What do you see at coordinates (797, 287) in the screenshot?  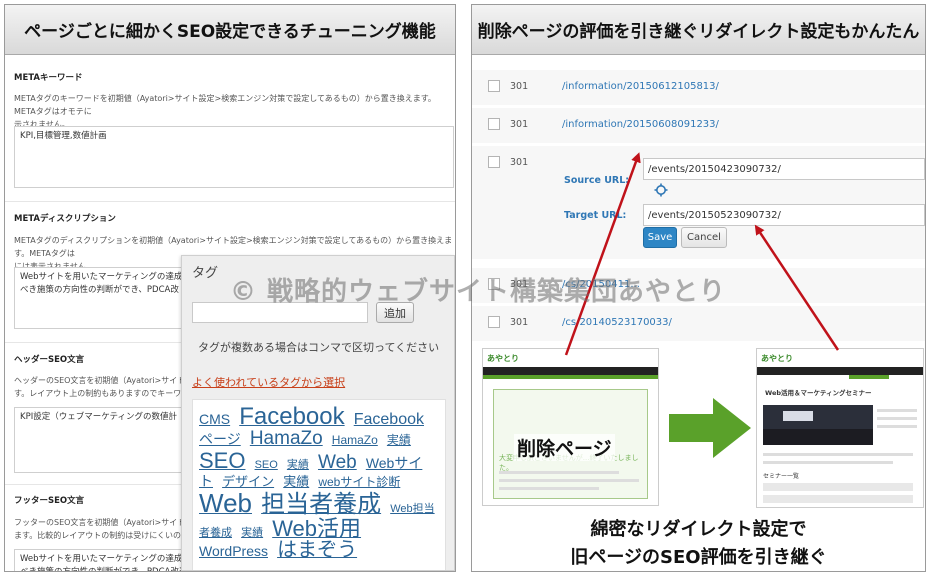 I see `red-arrow-target` at bounding box center [797, 287].